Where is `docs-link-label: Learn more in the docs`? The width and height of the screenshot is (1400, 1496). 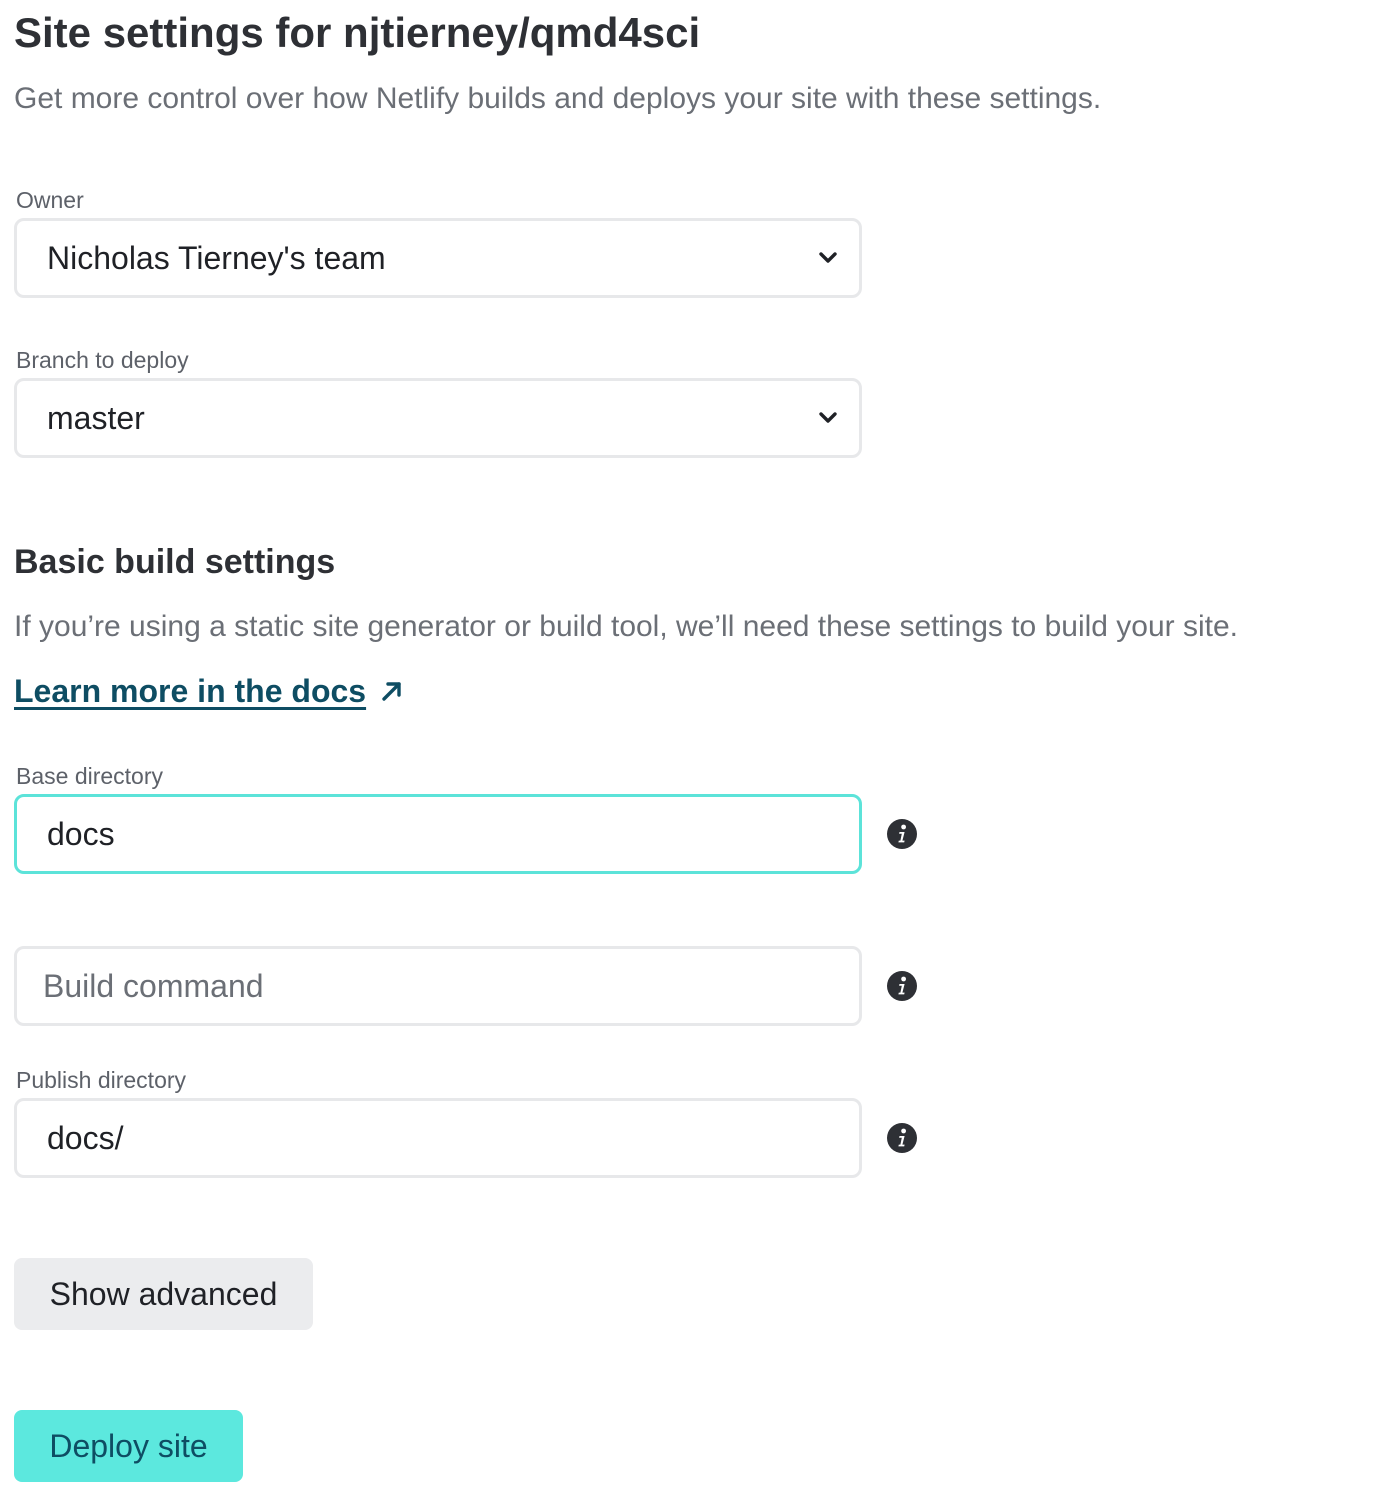 docs-link-label: Learn more in the docs is located at coordinates (190, 691).